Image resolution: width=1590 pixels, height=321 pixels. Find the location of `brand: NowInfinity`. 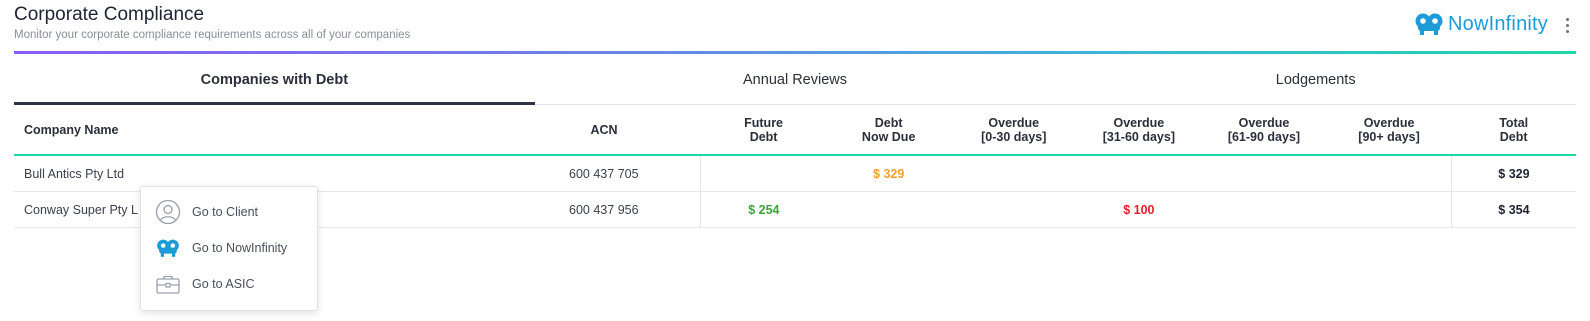

brand: NowInfinity is located at coordinates (1481, 24).